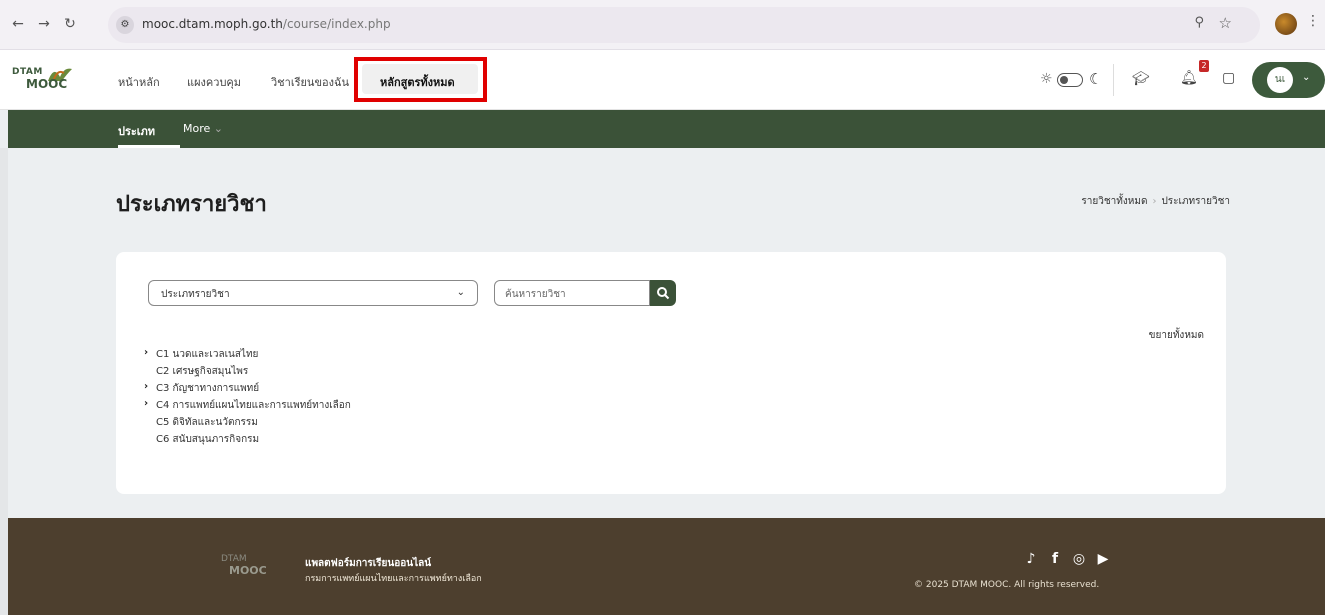 The image size is (1325, 615). Describe the element at coordinates (139, 82) in the screenshot. I see `nav-home: หน้าหลัก` at that location.